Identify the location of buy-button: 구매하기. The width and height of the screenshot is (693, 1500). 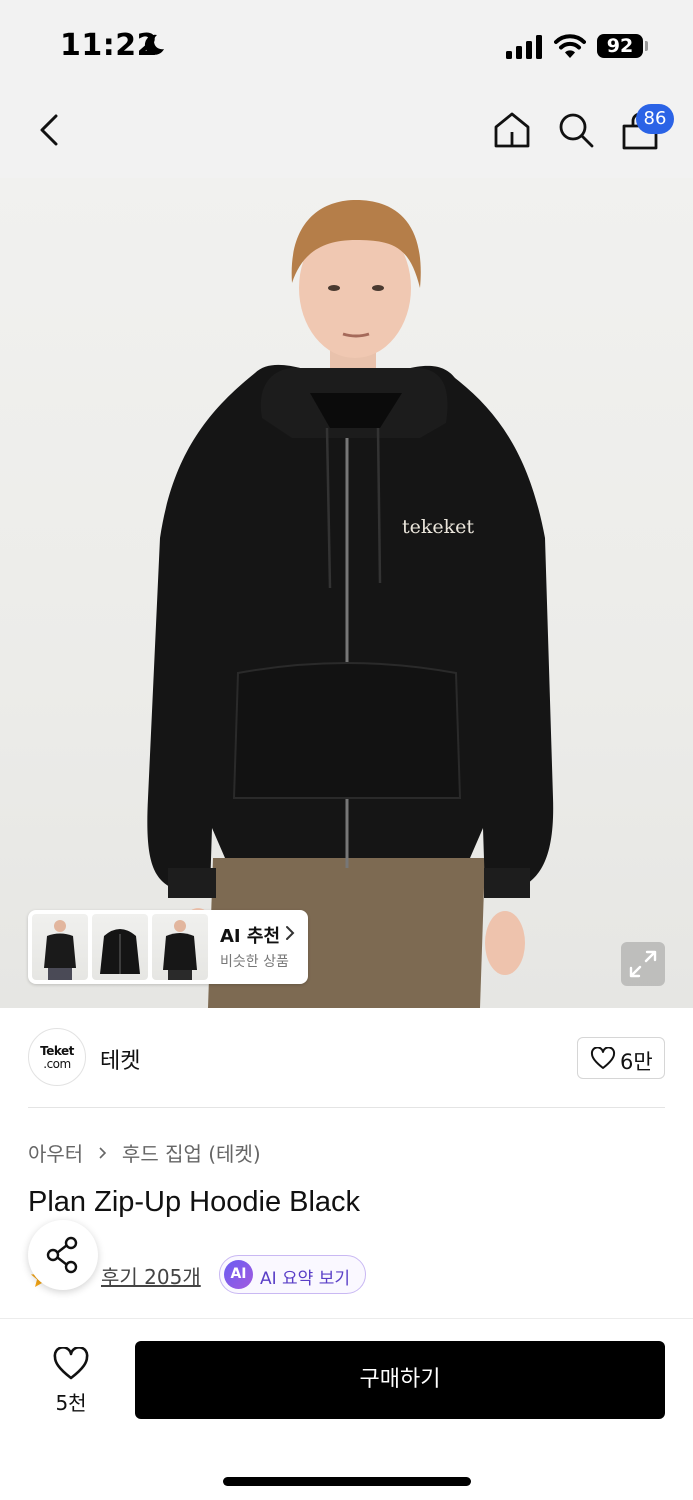
(400, 1380).